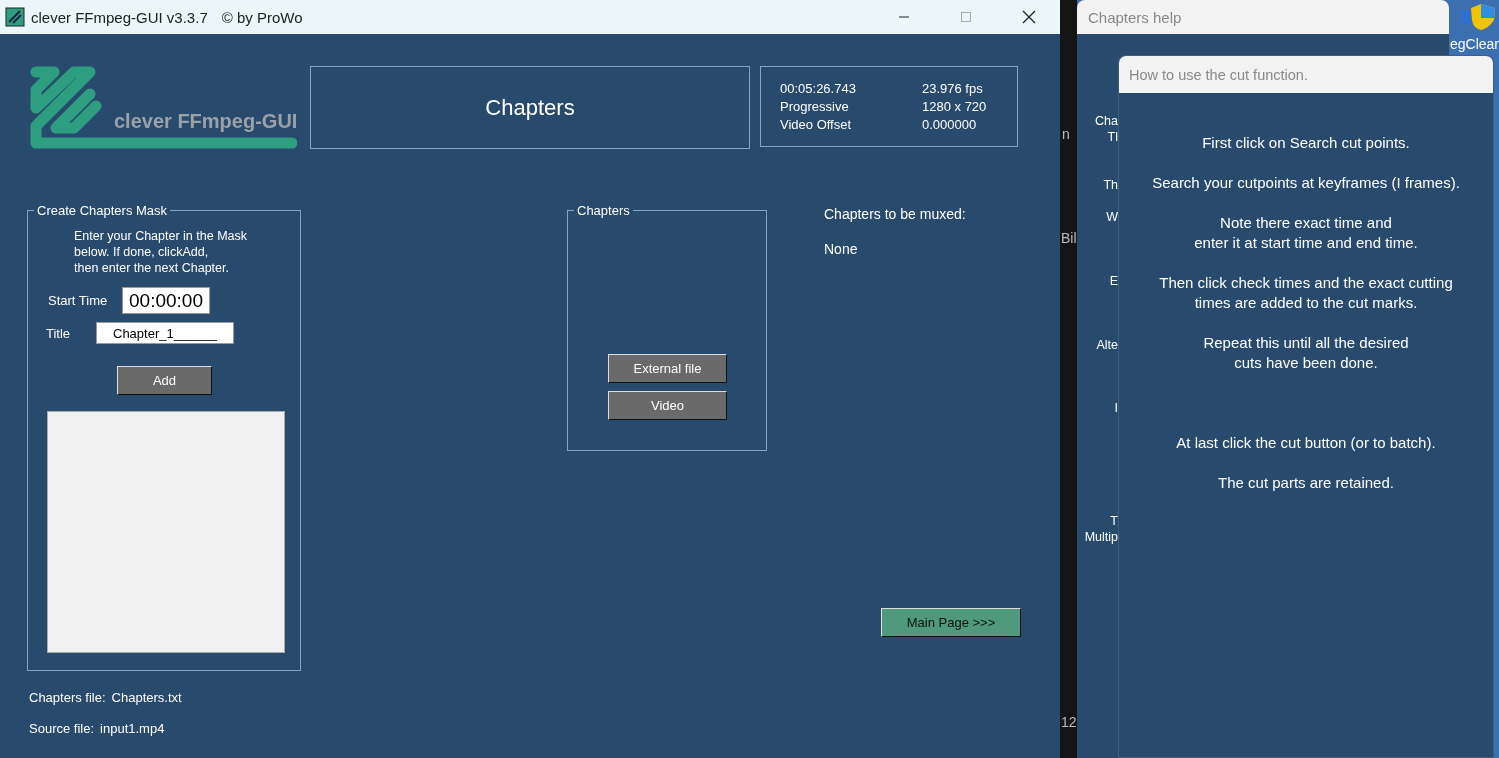 The image size is (1499, 758). What do you see at coordinates (815, 106) in the screenshot?
I see `info-label: Progressive` at bounding box center [815, 106].